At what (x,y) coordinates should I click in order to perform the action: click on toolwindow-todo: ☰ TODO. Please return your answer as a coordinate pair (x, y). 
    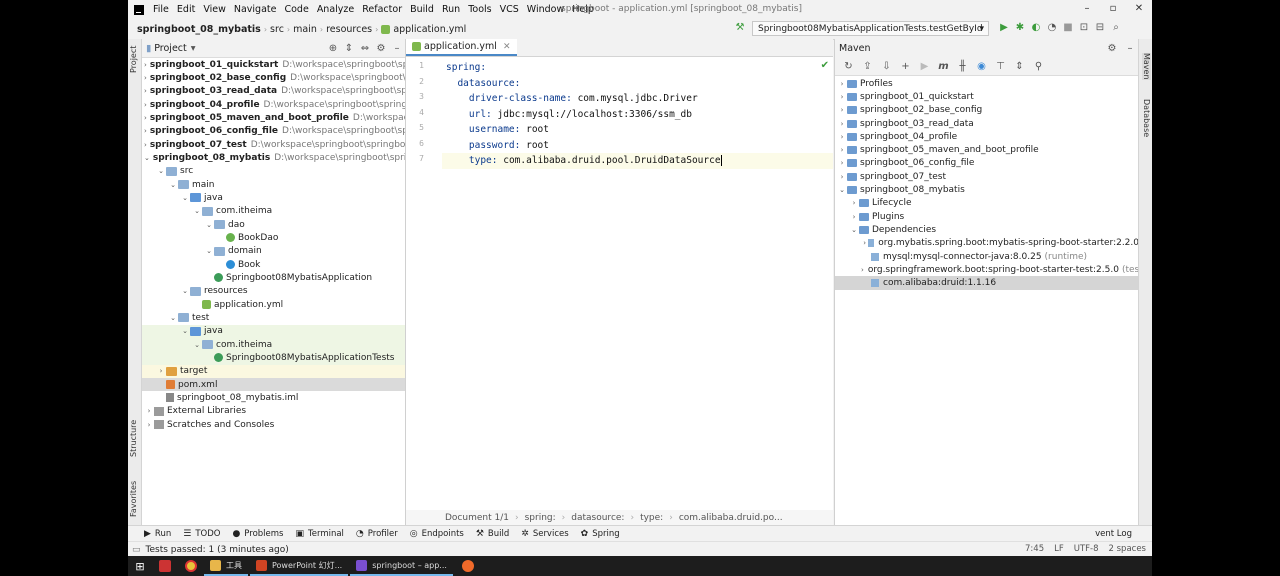
    Looking at the image, I should click on (201, 534).